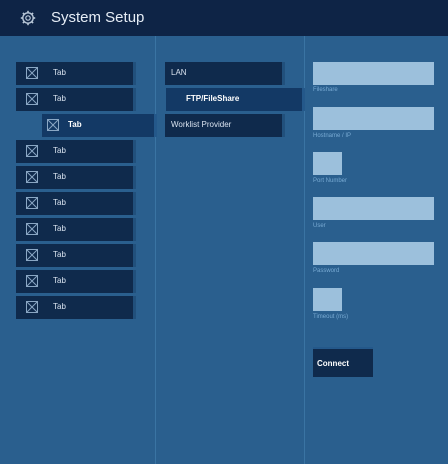 The image size is (448, 464). What do you see at coordinates (343, 362) in the screenshot?
I see `connect-button: Connect` at bounding box center [343, 362].